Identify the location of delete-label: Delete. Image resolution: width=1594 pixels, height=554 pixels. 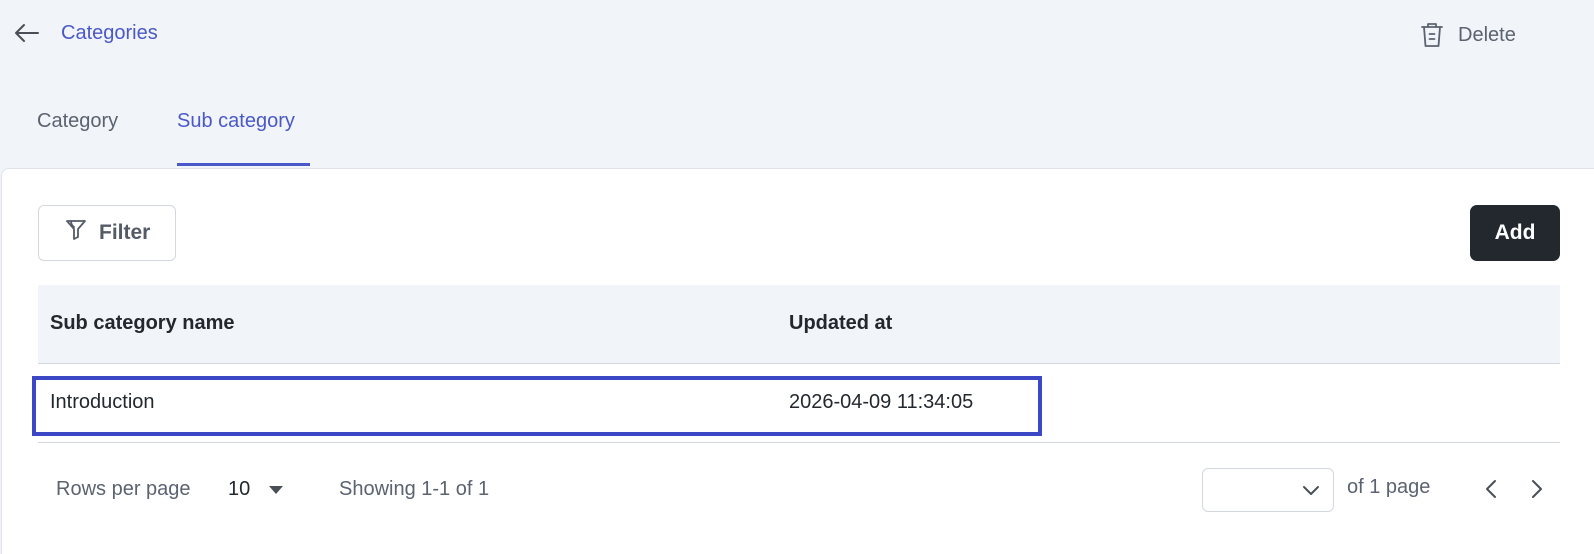
(1487, 34).